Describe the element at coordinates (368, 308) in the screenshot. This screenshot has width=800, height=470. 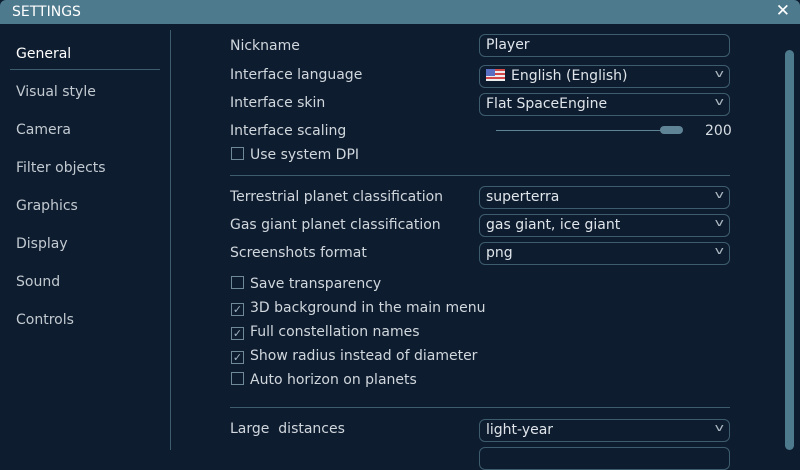
I see `checkbox-label: 3D background in the main menu` at that location.